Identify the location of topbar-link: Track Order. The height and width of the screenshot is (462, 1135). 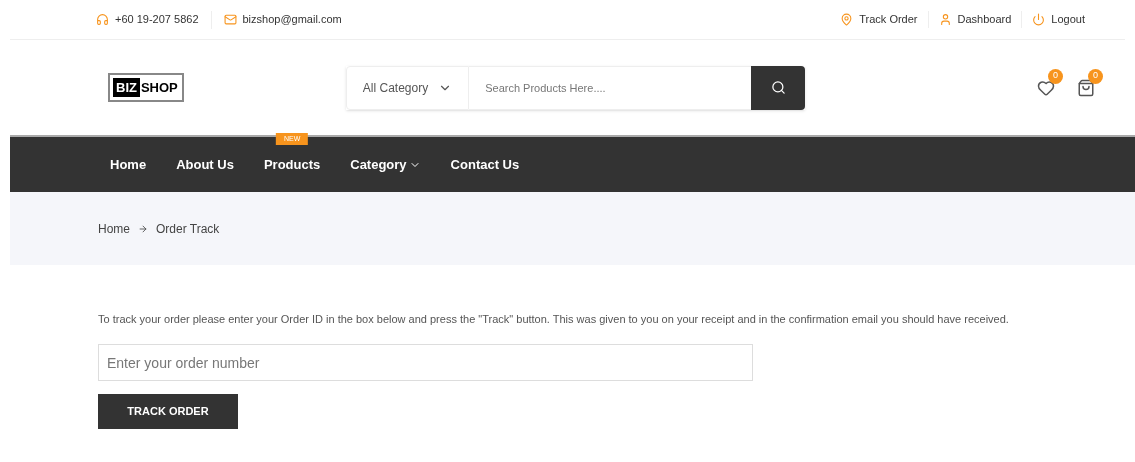
(888, 19).